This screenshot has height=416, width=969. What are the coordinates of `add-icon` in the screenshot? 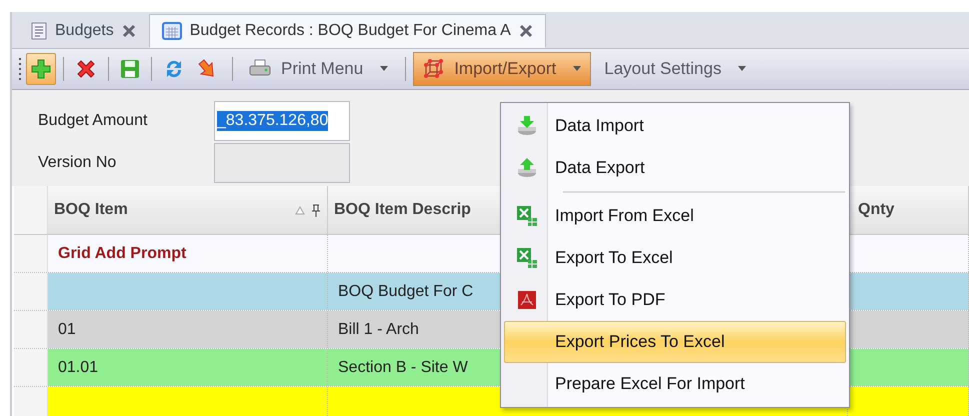 It's located at (41, 69).